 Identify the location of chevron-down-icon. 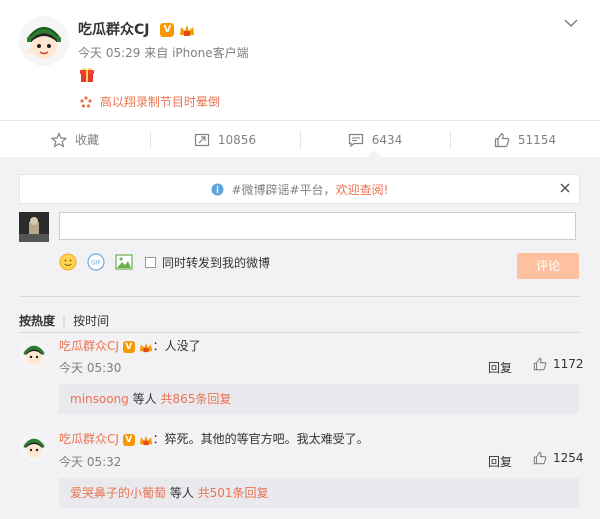
(571, 23).